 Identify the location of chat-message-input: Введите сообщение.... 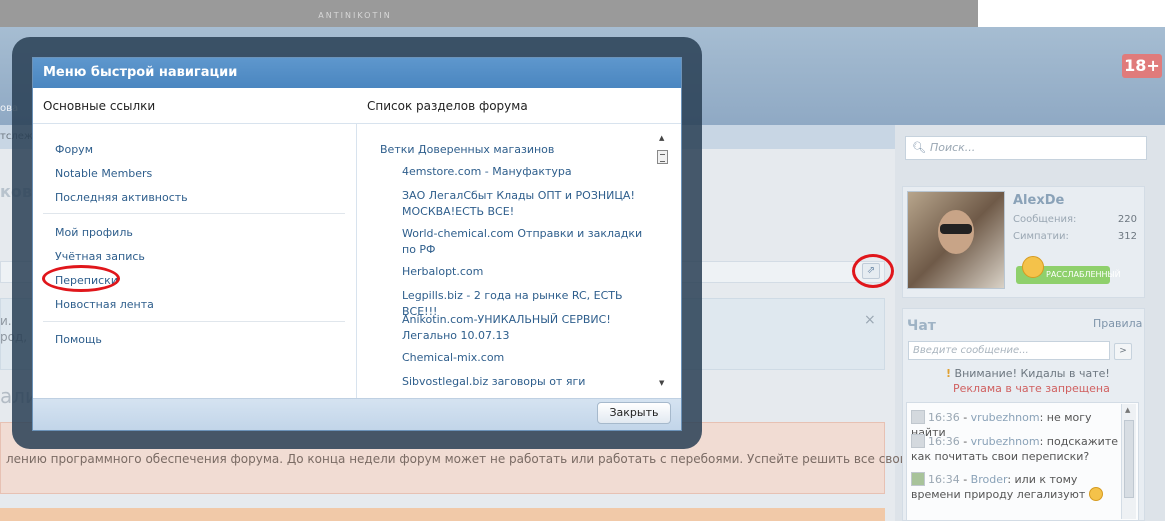
(1009, 350).